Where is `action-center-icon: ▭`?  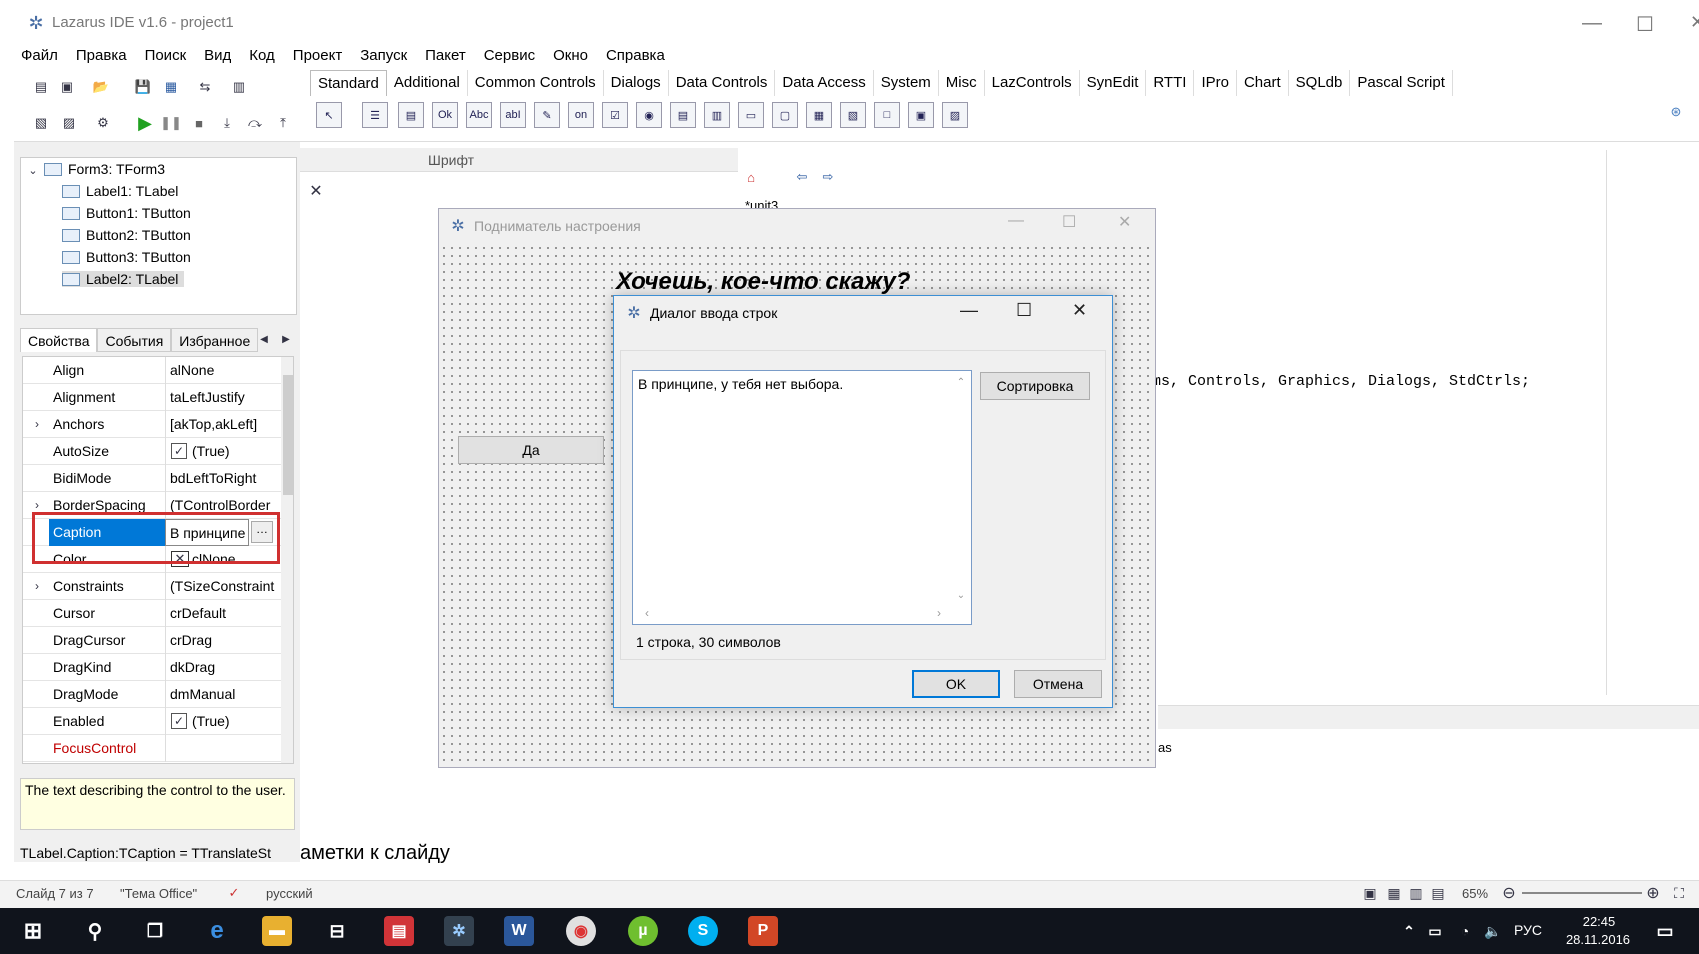 action-center-icon: ▭ is located at coordinates (1665, 931).